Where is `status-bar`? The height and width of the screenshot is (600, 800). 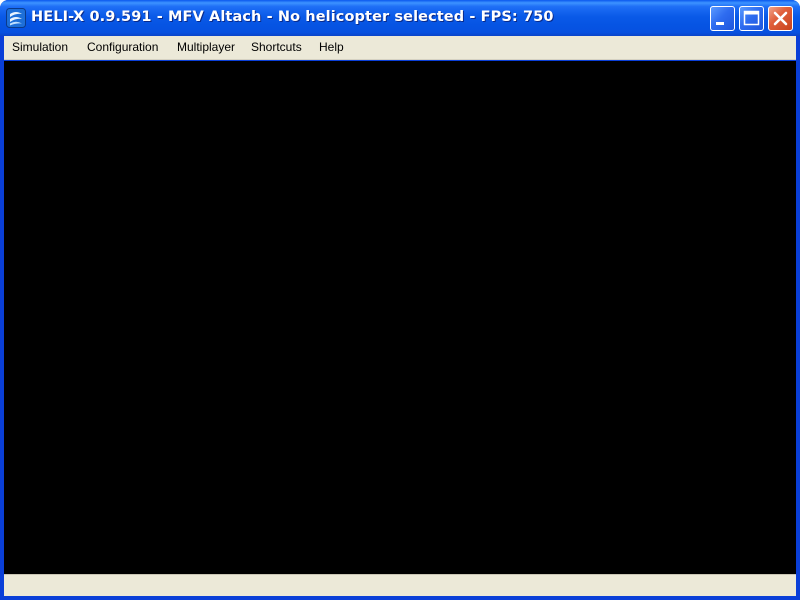
status-bar is located at coordinates (400, 585).